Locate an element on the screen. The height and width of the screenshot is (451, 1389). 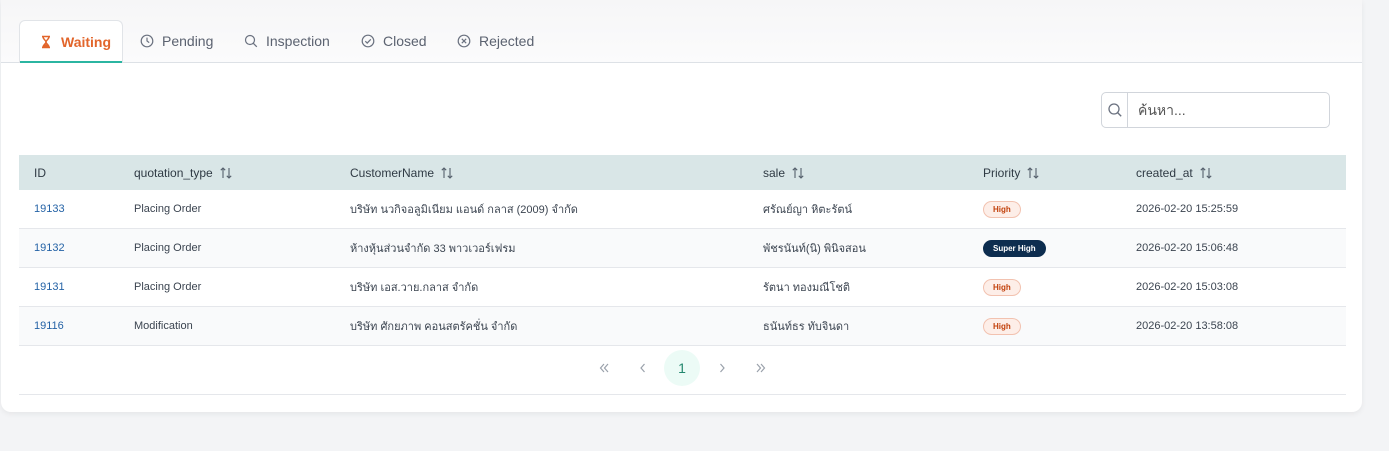
row-customer-name: ห้างหุ้นส่วนจำกัด 33 พาวเวอร์เฟรม is located at coordinates (433, 249).